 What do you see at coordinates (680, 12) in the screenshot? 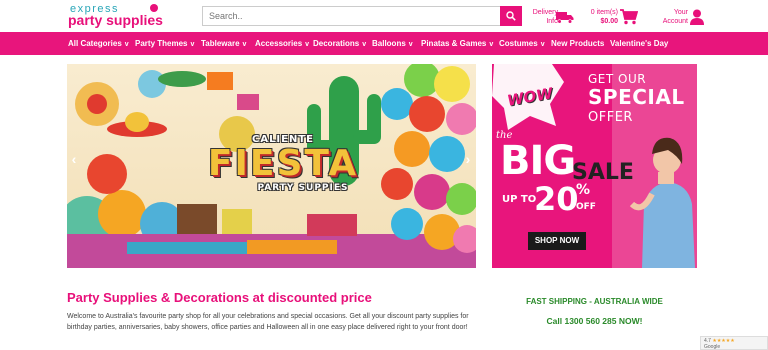
I see `account-label-1: Your` at bounding box center [680, 12].